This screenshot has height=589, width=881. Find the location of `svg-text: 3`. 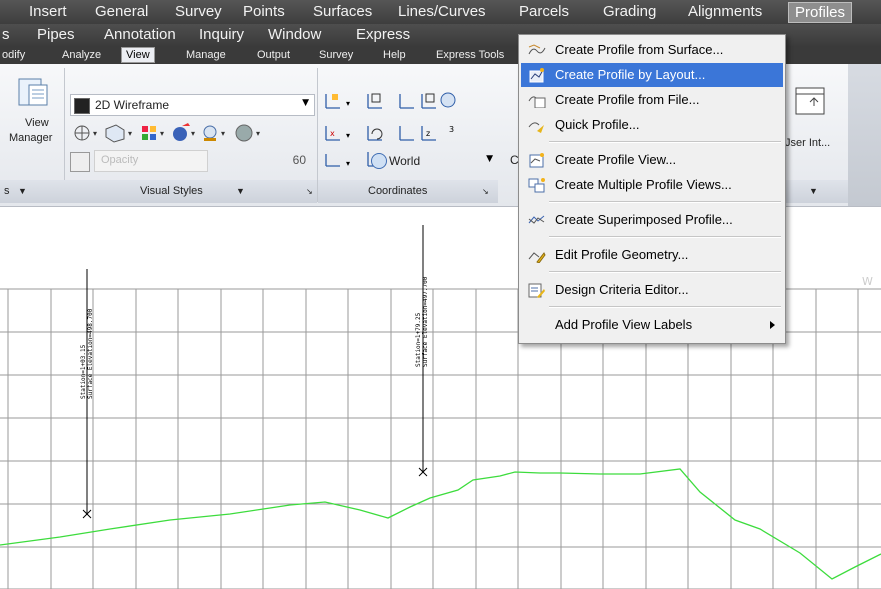

svg-text: 3 is located at coordinates (451, 129).